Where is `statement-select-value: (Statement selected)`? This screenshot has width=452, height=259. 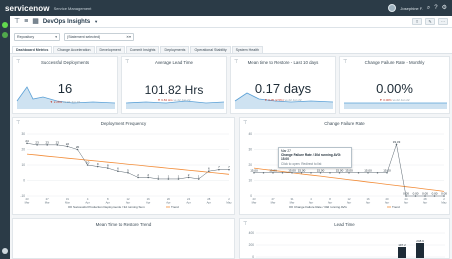
statement-select-value: (Statement selected) is located at coordinates (84, 37).